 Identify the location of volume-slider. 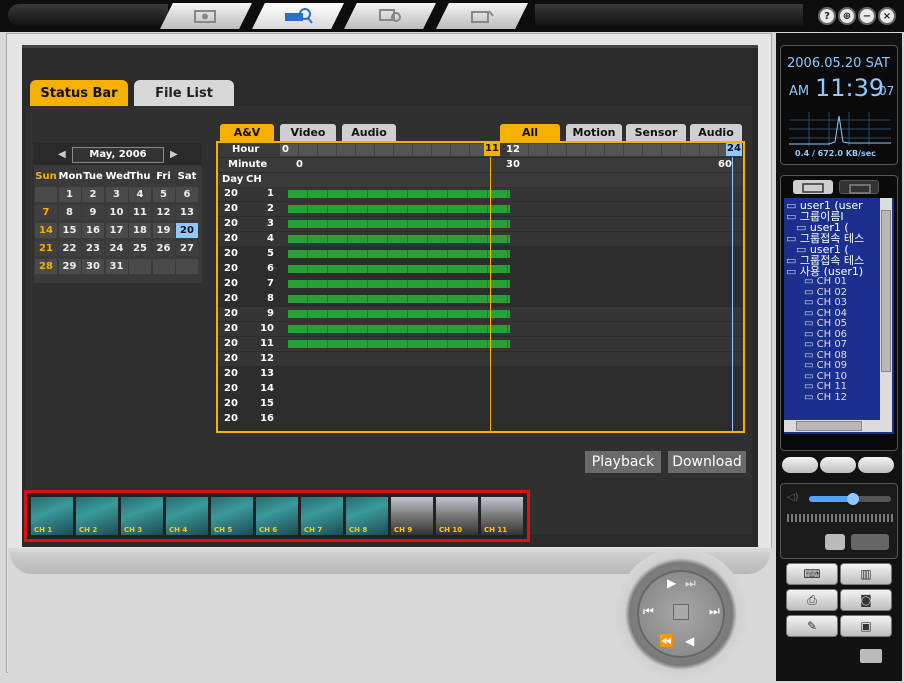
(850, 499).